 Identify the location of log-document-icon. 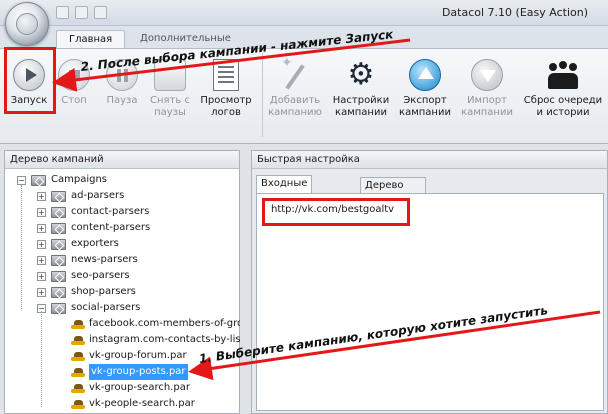
(226, 75).